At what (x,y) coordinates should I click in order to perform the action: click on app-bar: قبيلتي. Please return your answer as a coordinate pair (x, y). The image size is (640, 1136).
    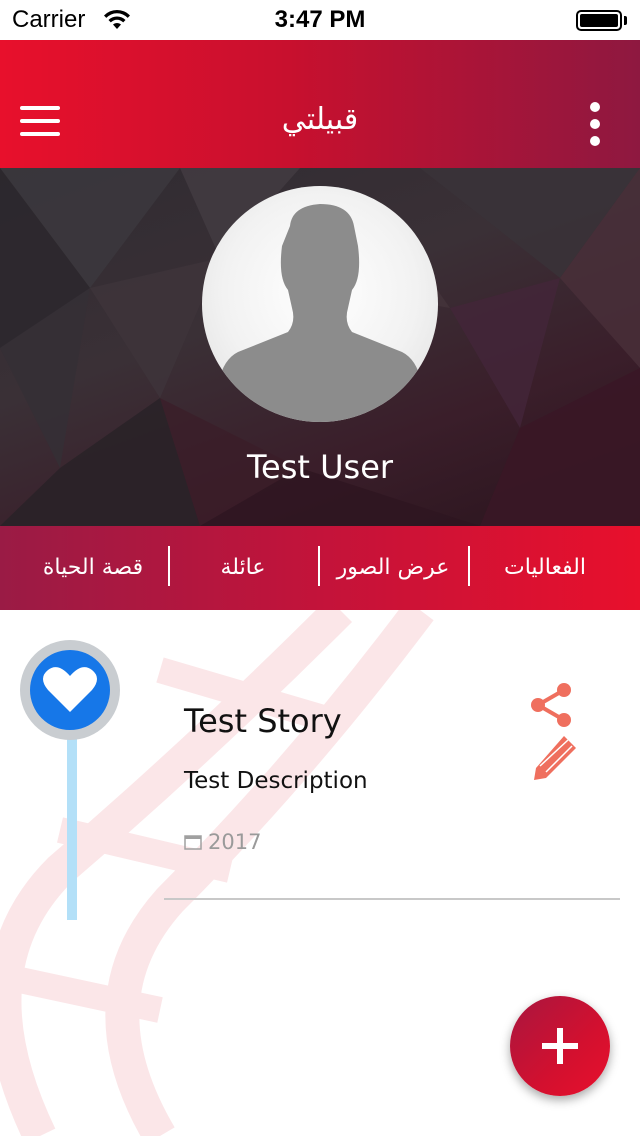
    Looking at the image, I should click on (320, 104).